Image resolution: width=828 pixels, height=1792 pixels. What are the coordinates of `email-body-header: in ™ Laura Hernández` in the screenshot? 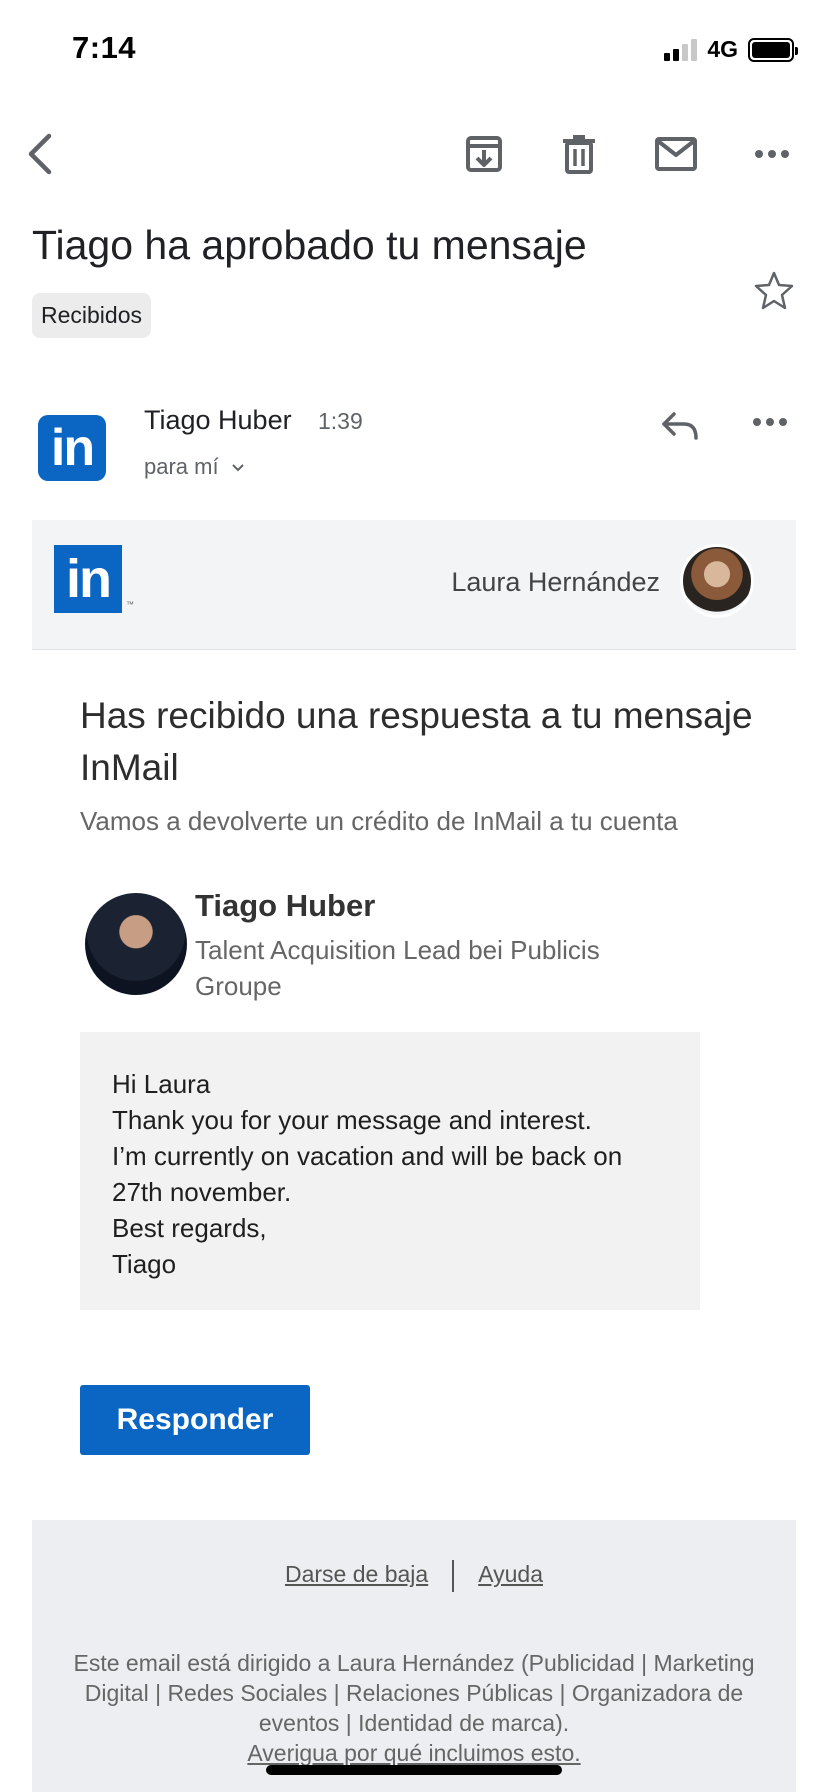 It's located at (414, 585).